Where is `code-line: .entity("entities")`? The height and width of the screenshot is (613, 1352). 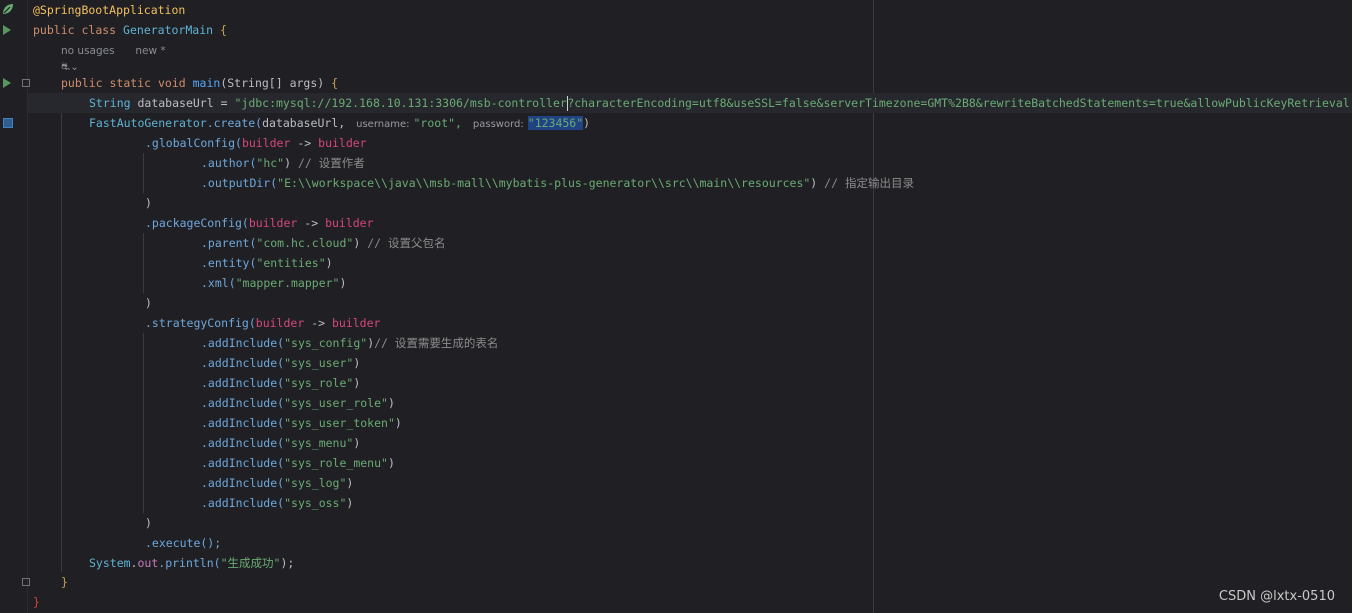 code-line: .entity("entities") is located at coordinates (690, 263).